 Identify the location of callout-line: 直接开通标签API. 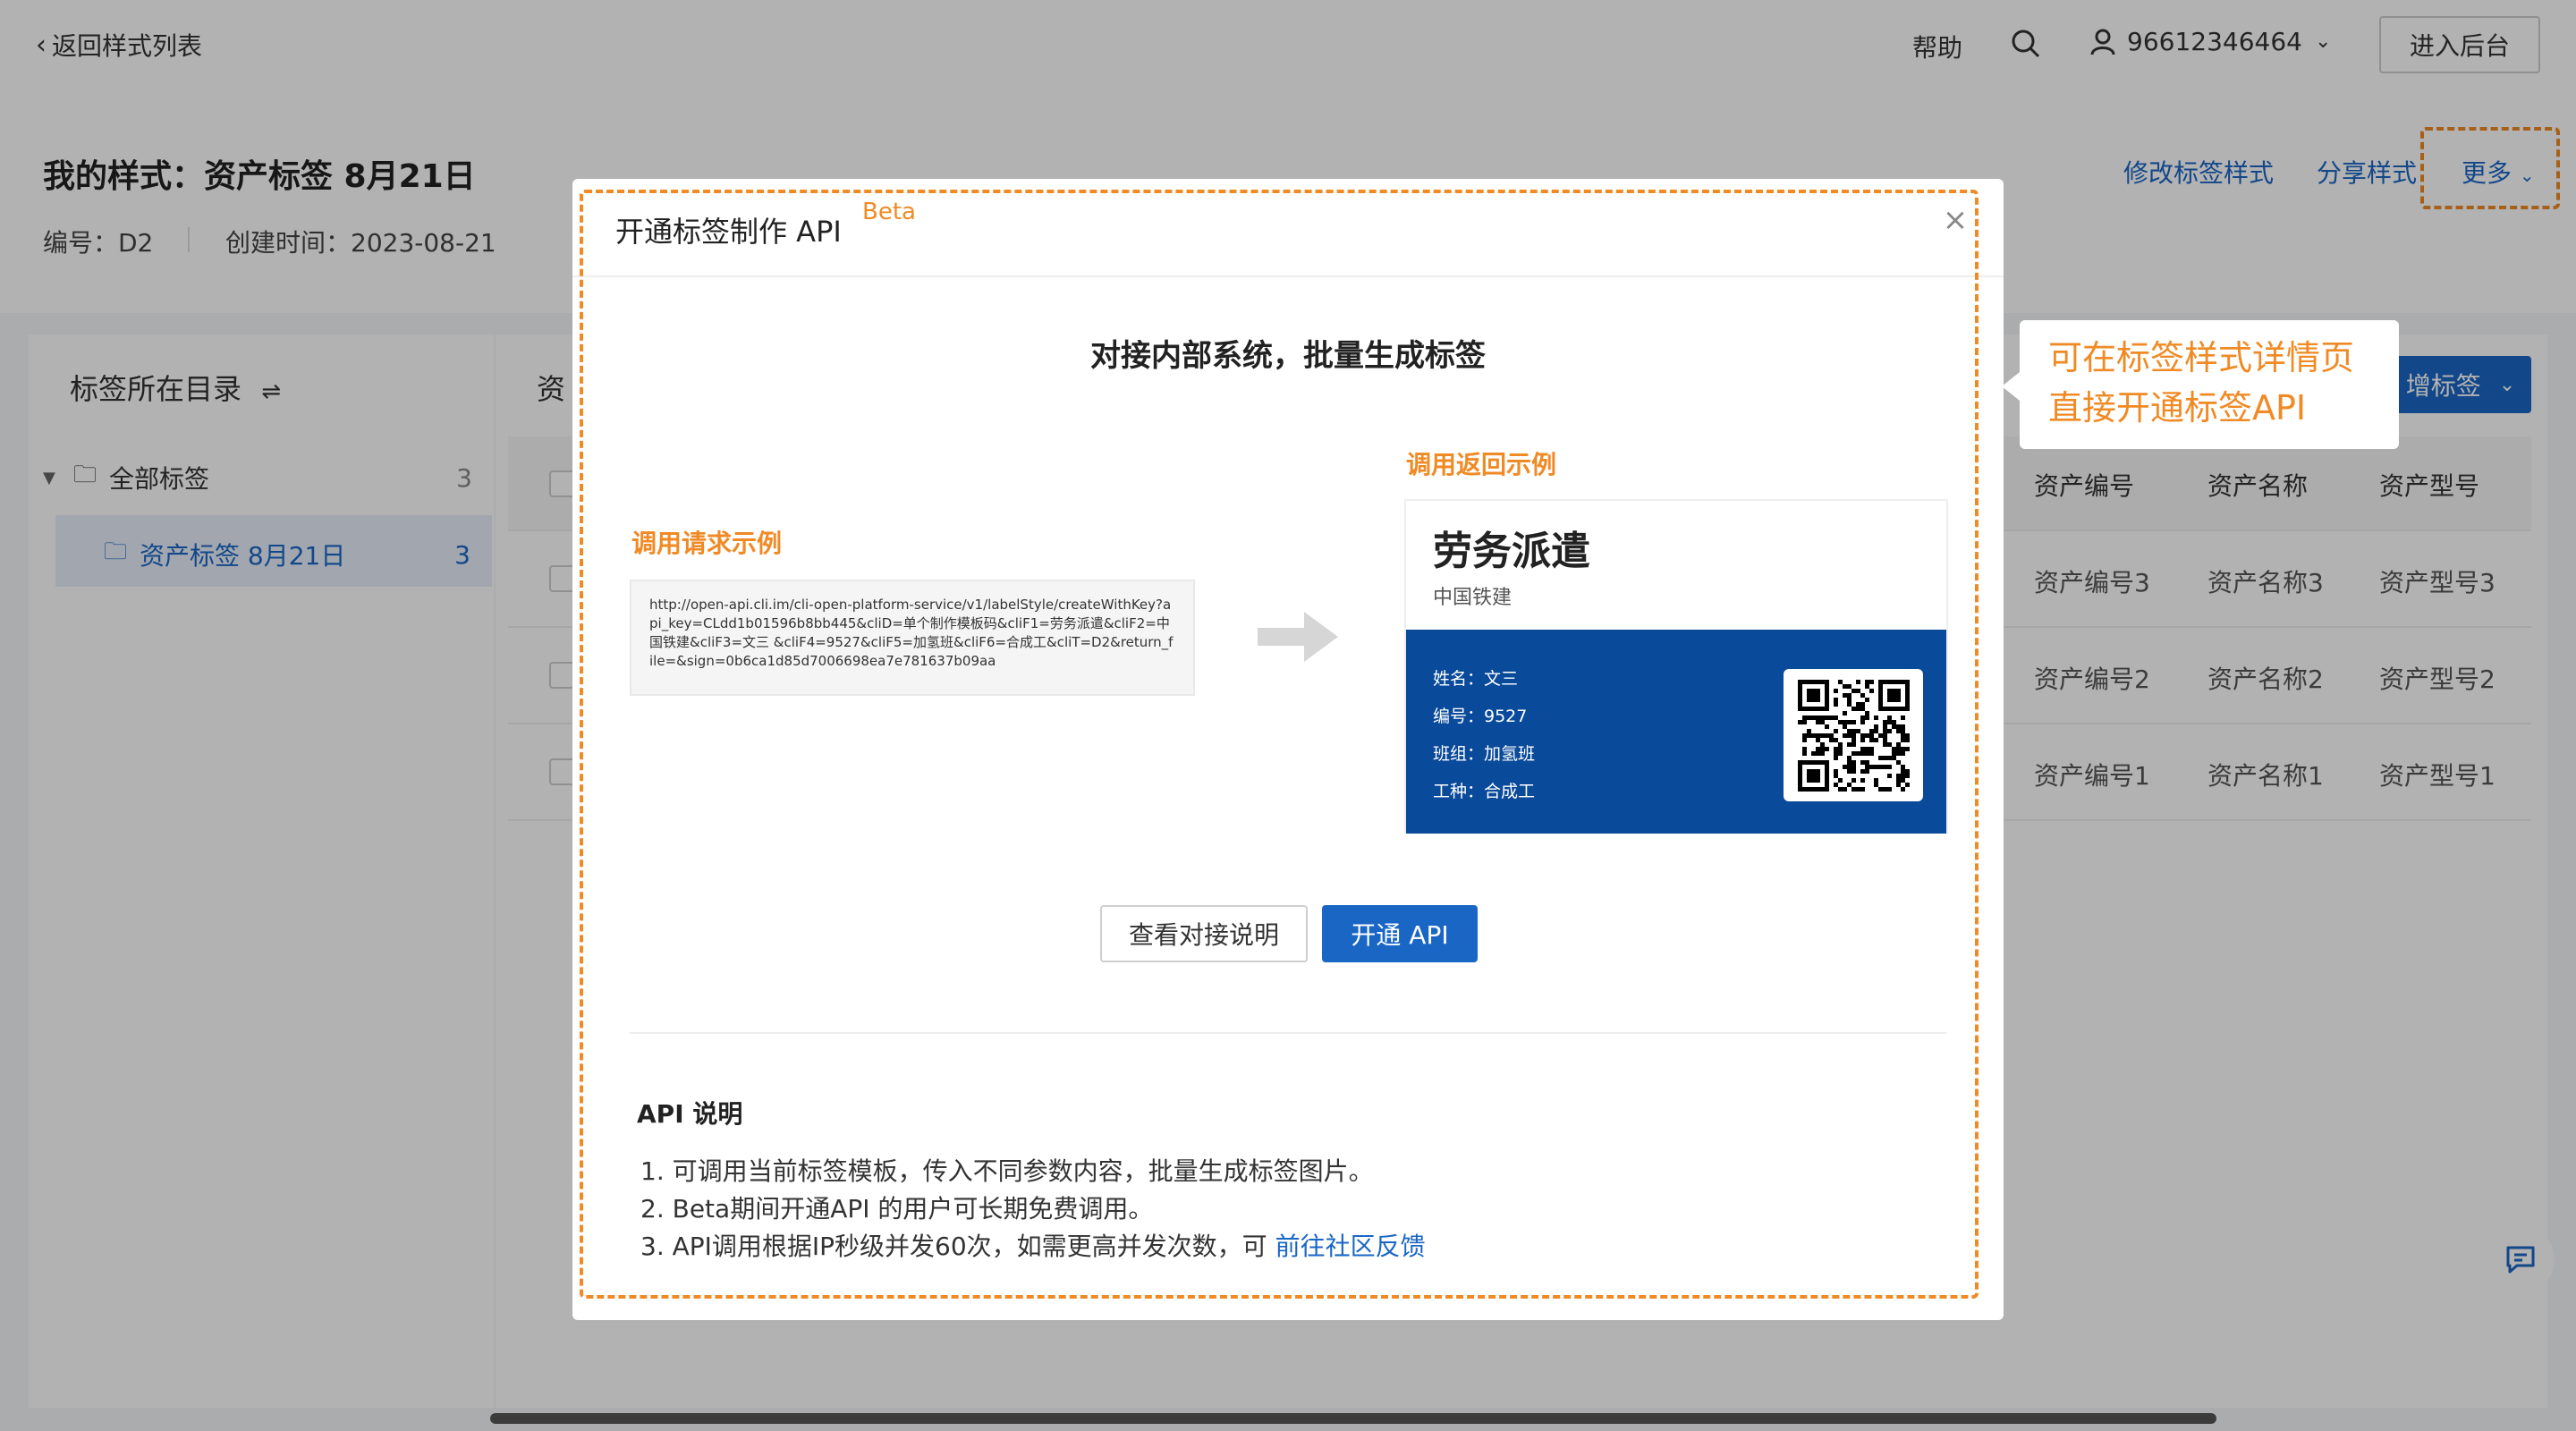
(2177, 408).